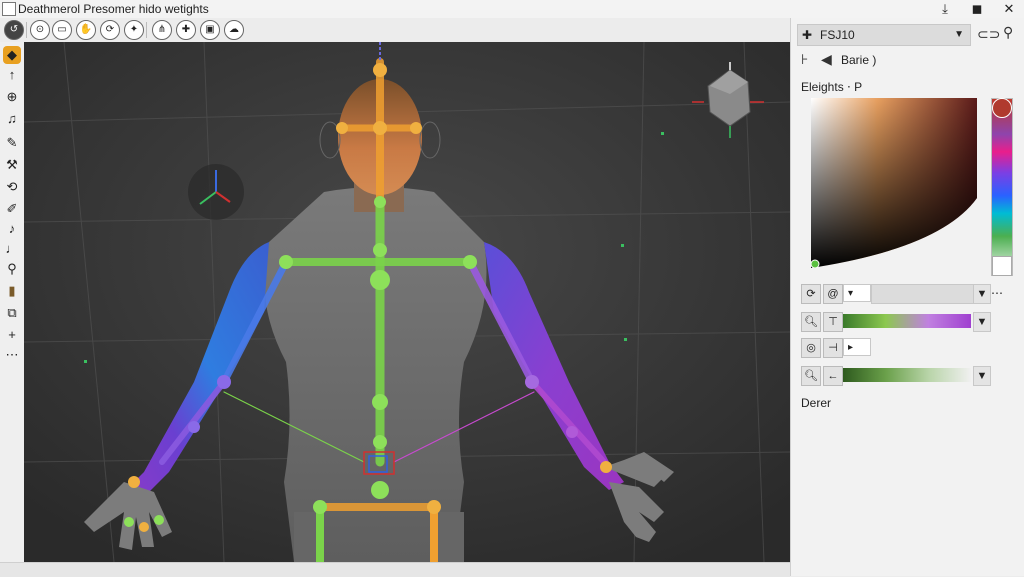 Image resolution: width=1024 pixels, height=577 pixels. What do you see at coordinates (40, 30) in the screenshot?
I see `redo-icon: ⊙` at bounding box center [40, 30].